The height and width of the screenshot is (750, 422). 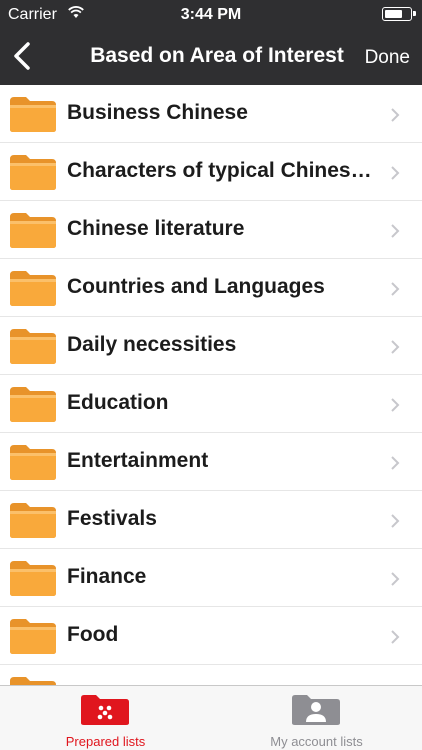 What do you see at coordinates (211, 462) in the screenshot?
I see `list-item: Entertainment` at bounding box center [211, 462].